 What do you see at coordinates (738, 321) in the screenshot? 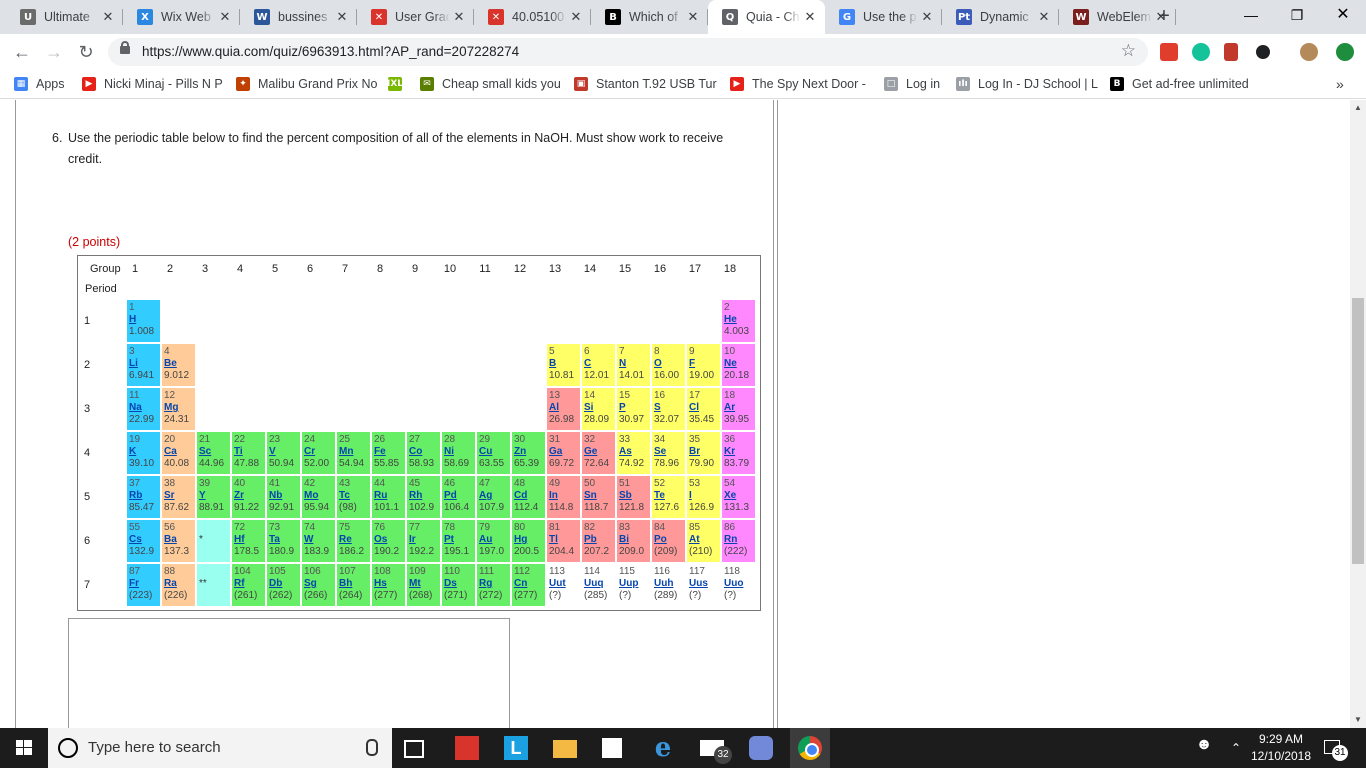
I see `element-cell: 2 He 4.003` at bounding box center [738, 321].